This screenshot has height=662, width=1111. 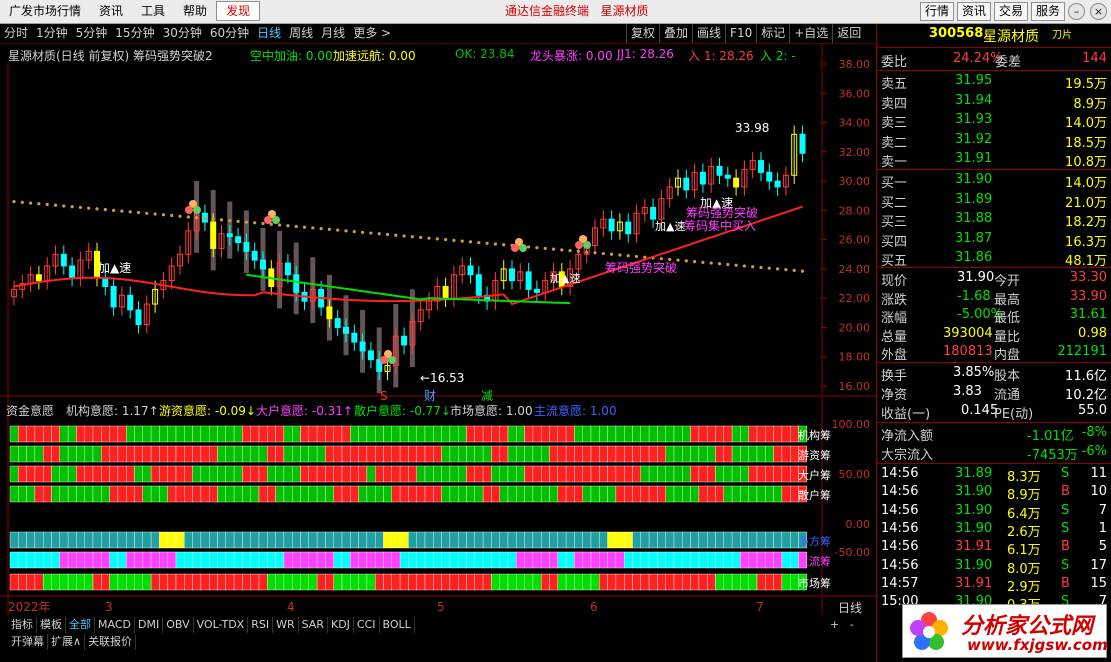 I want to click on menu-discover: 发现, so click(x=238, y=11).